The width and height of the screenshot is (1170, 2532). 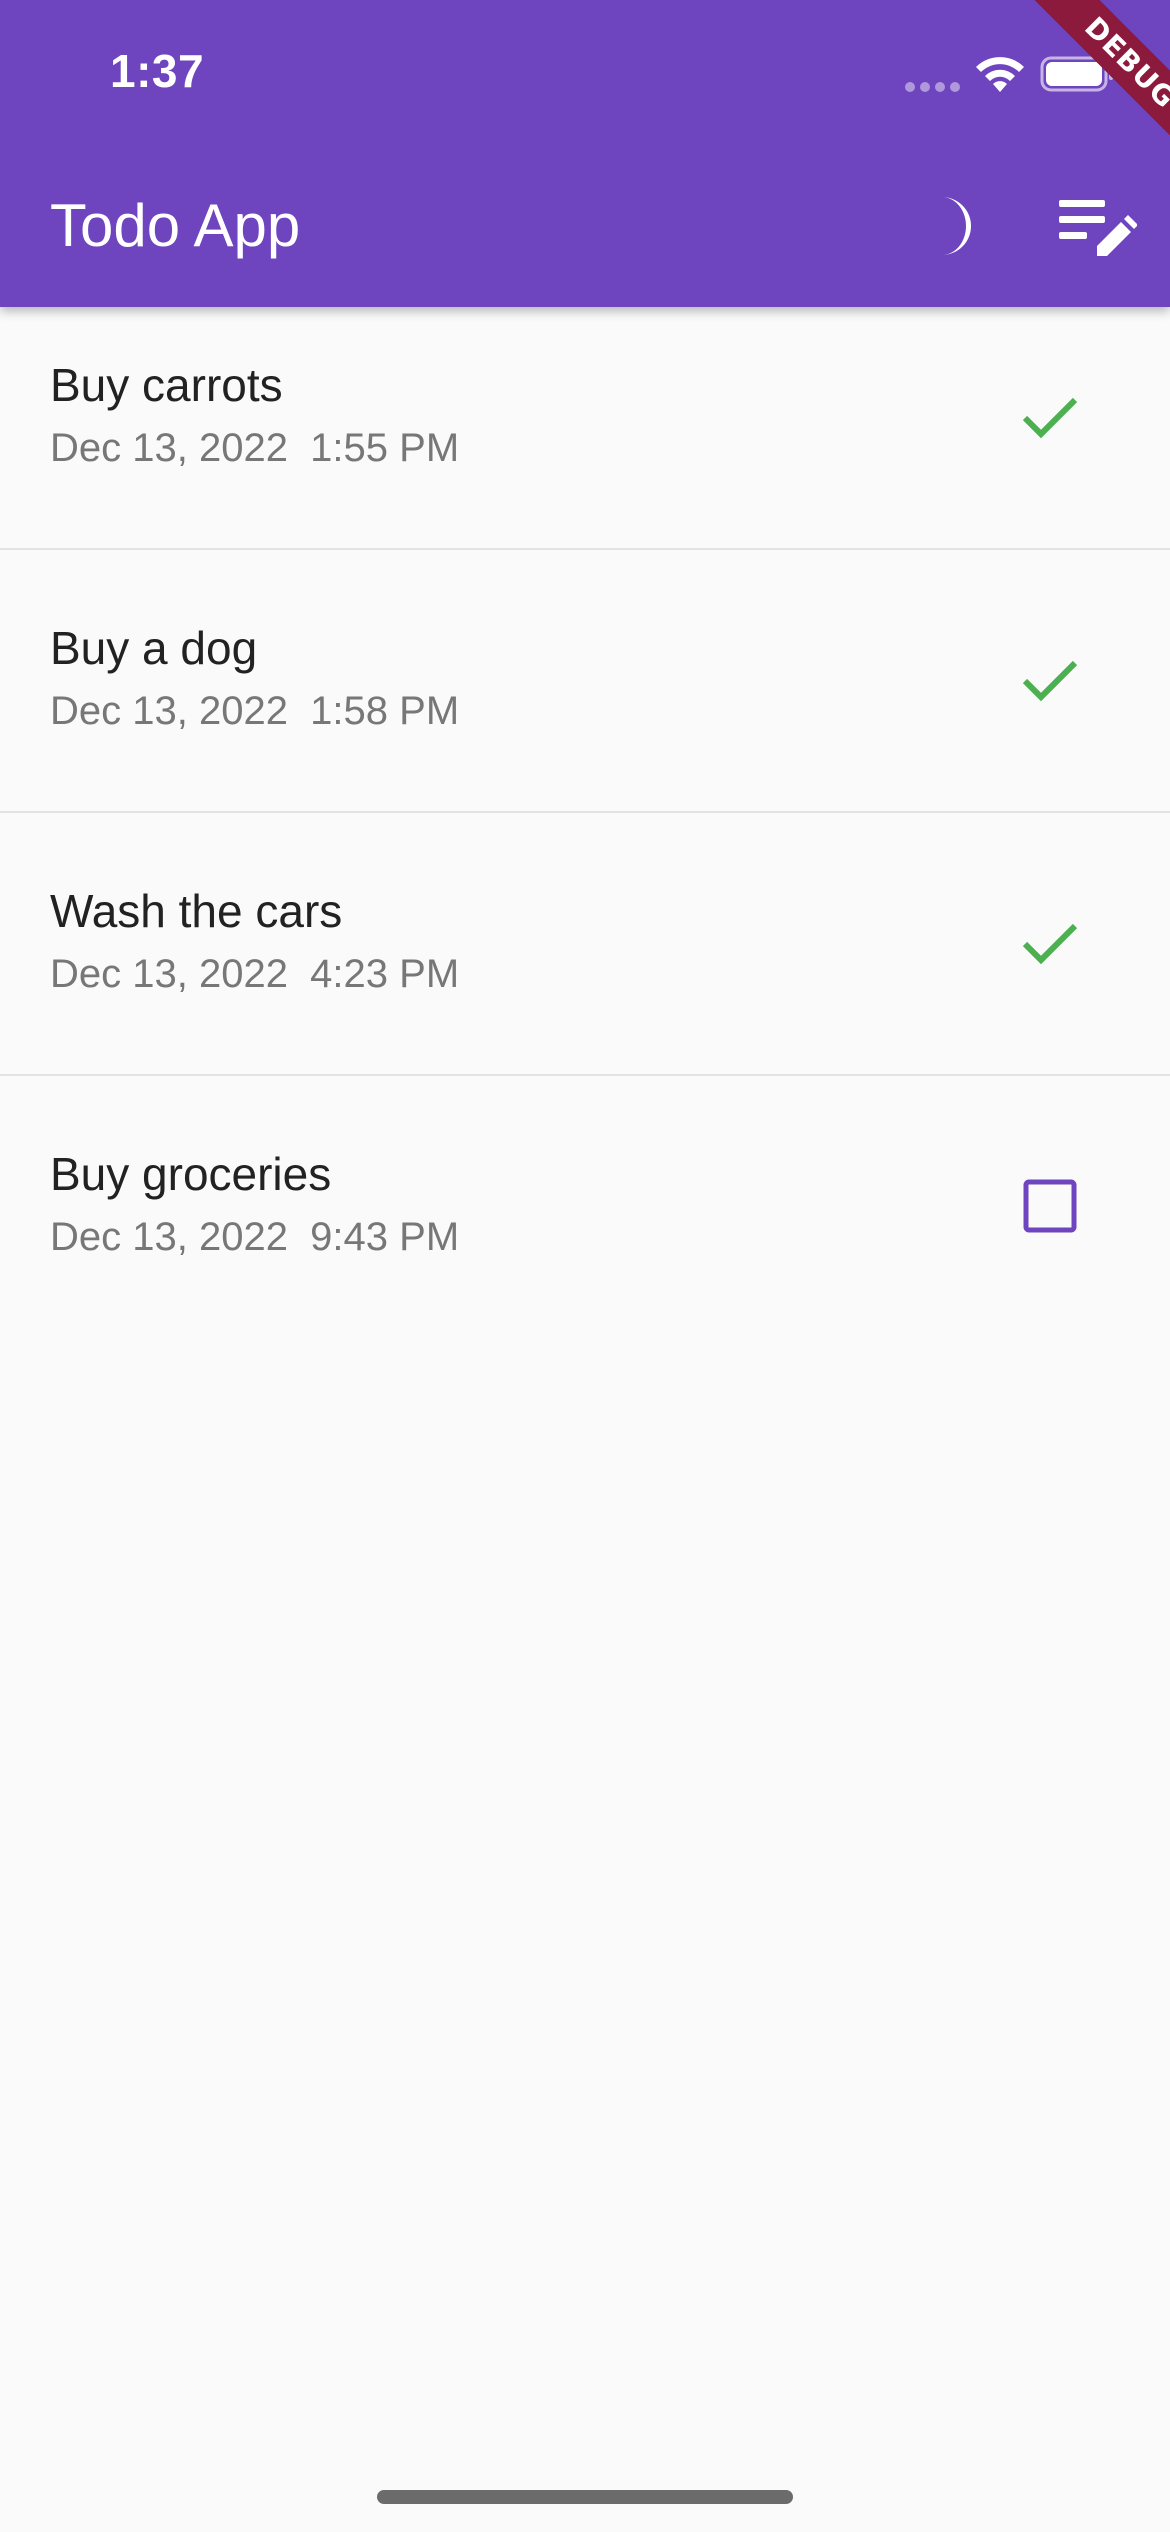 What do you see at coordinates (585, 2497) in the screenshot?
I see `home-indicator` at bounding box center [585, 2497].